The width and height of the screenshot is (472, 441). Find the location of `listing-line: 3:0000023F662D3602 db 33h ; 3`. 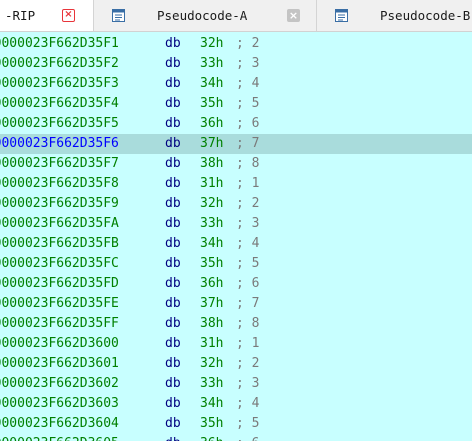

listing-line: 3:0000023F662D3602 db 33h ; 3 is located at coordinates (236, 384).